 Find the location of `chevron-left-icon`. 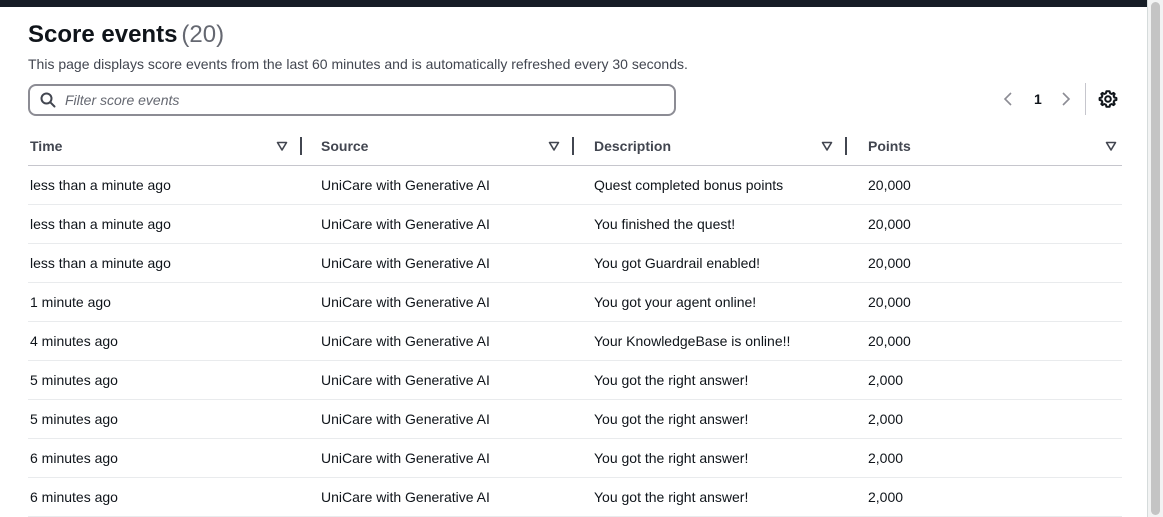

chevron-left-icon is located at coordinates (1008, 99).